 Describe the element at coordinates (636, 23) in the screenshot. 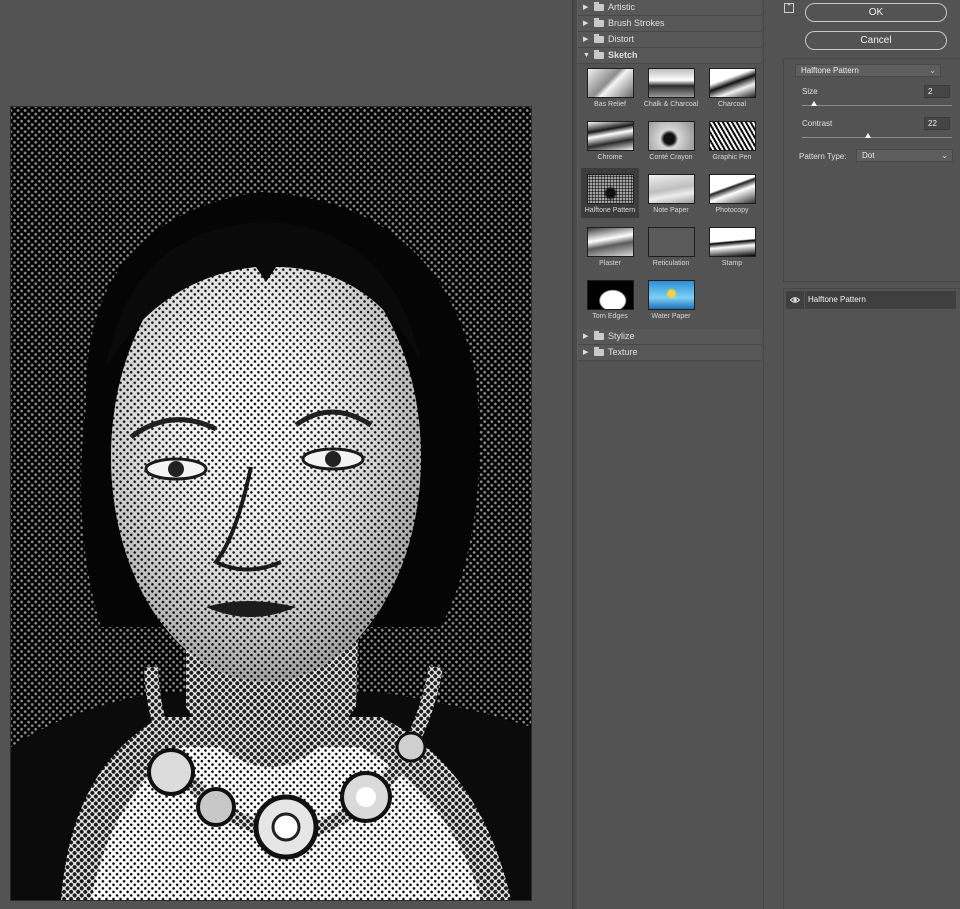

I see `category-label: Brush Strokes` at that location.